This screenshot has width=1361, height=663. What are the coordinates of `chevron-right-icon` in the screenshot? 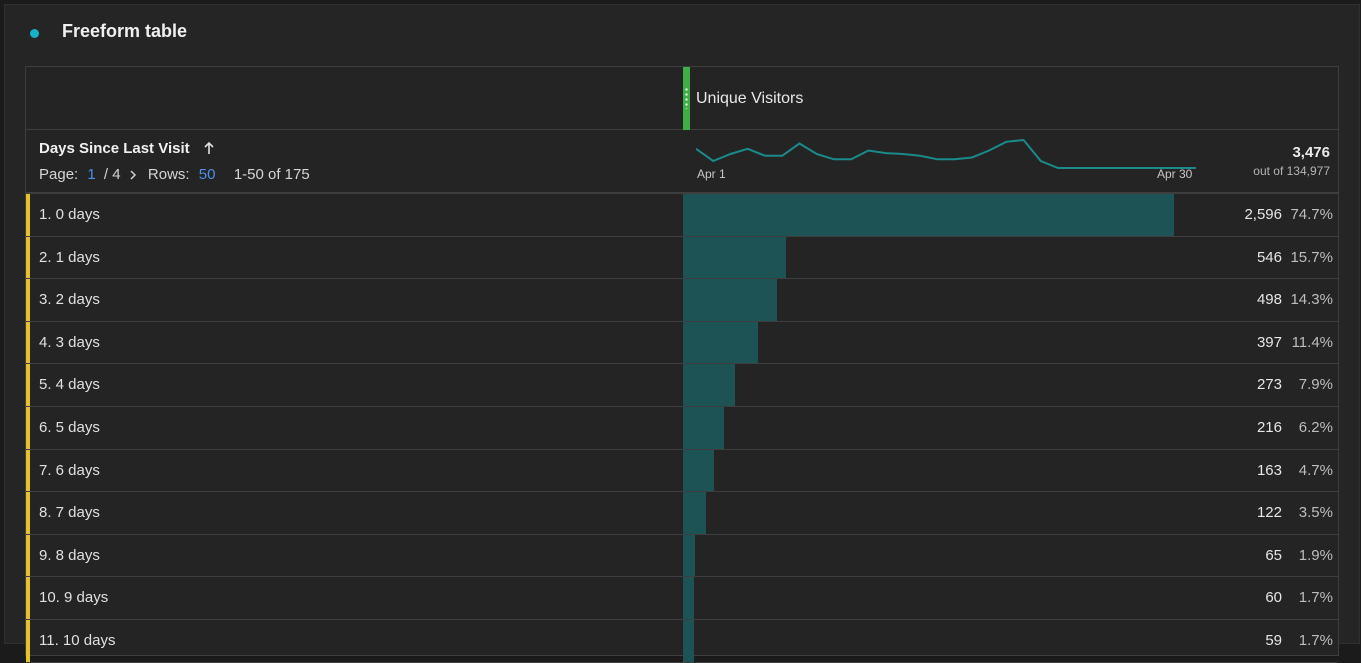 It's located at (133, 175).